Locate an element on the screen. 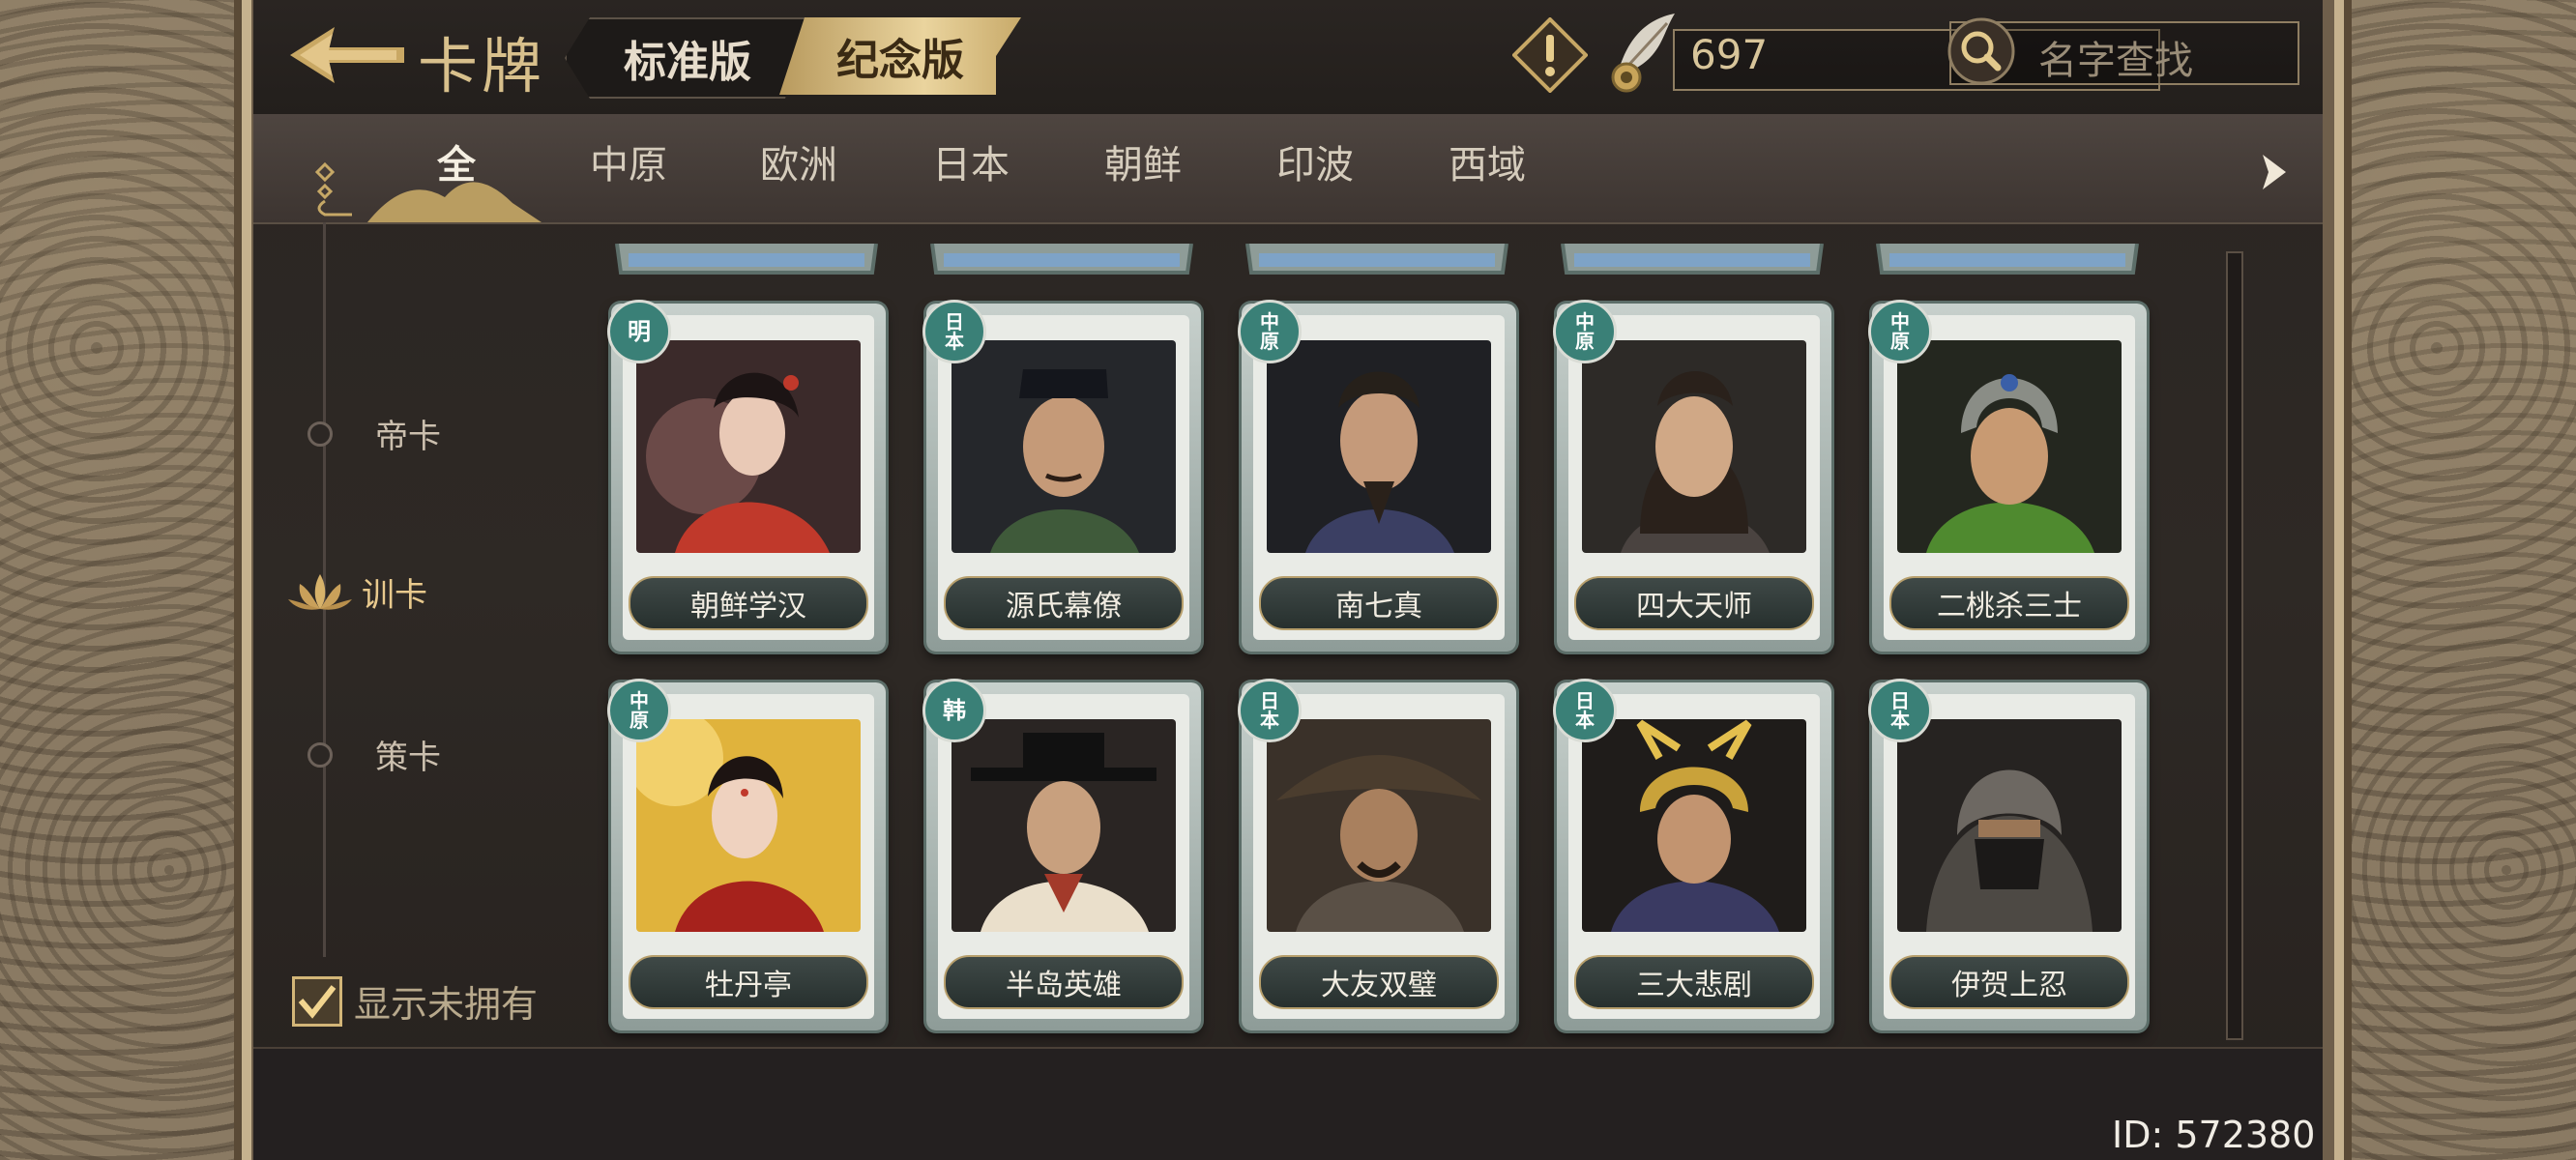  card-name: 牡丹亭 is located at coordinates (748, 982).